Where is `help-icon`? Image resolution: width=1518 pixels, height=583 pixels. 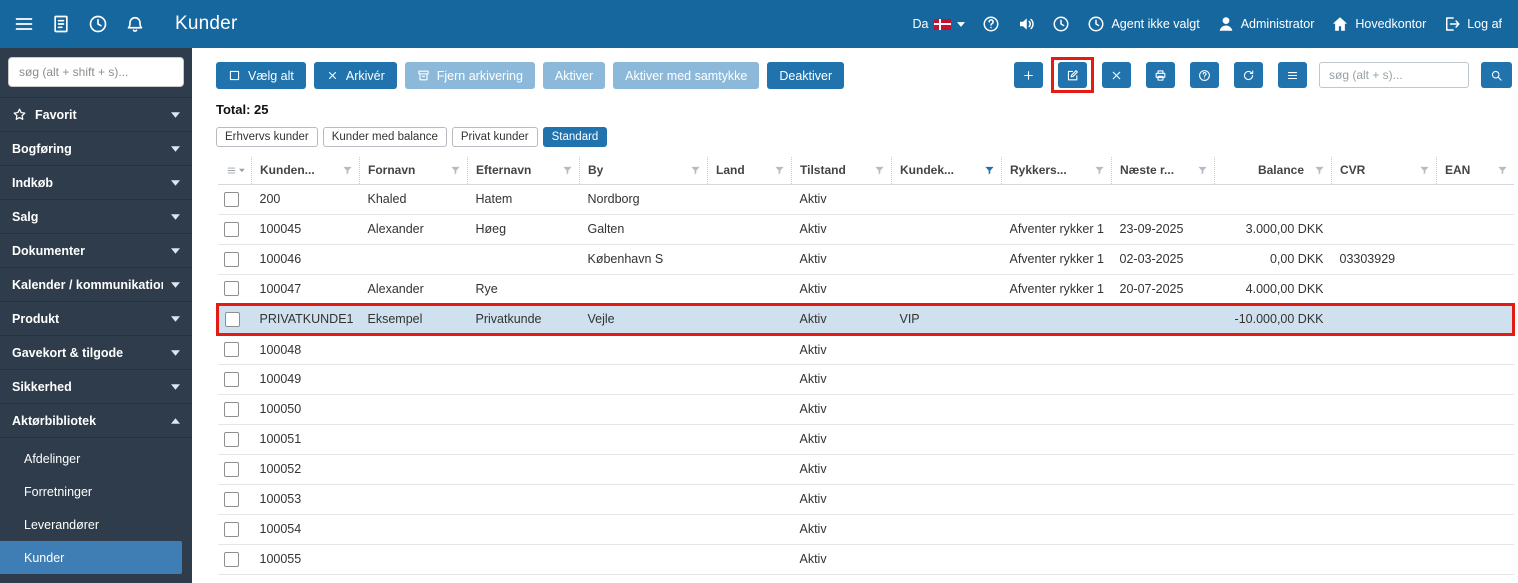 help-icon is located at coordinates (991, 24).